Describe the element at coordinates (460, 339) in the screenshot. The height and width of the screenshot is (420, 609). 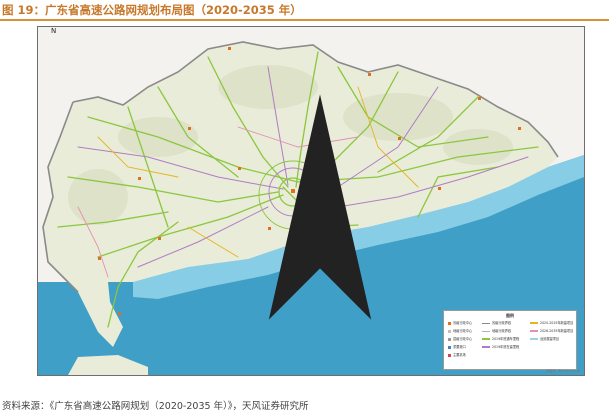
I see `legend-item: 县级行政中心` at that location.